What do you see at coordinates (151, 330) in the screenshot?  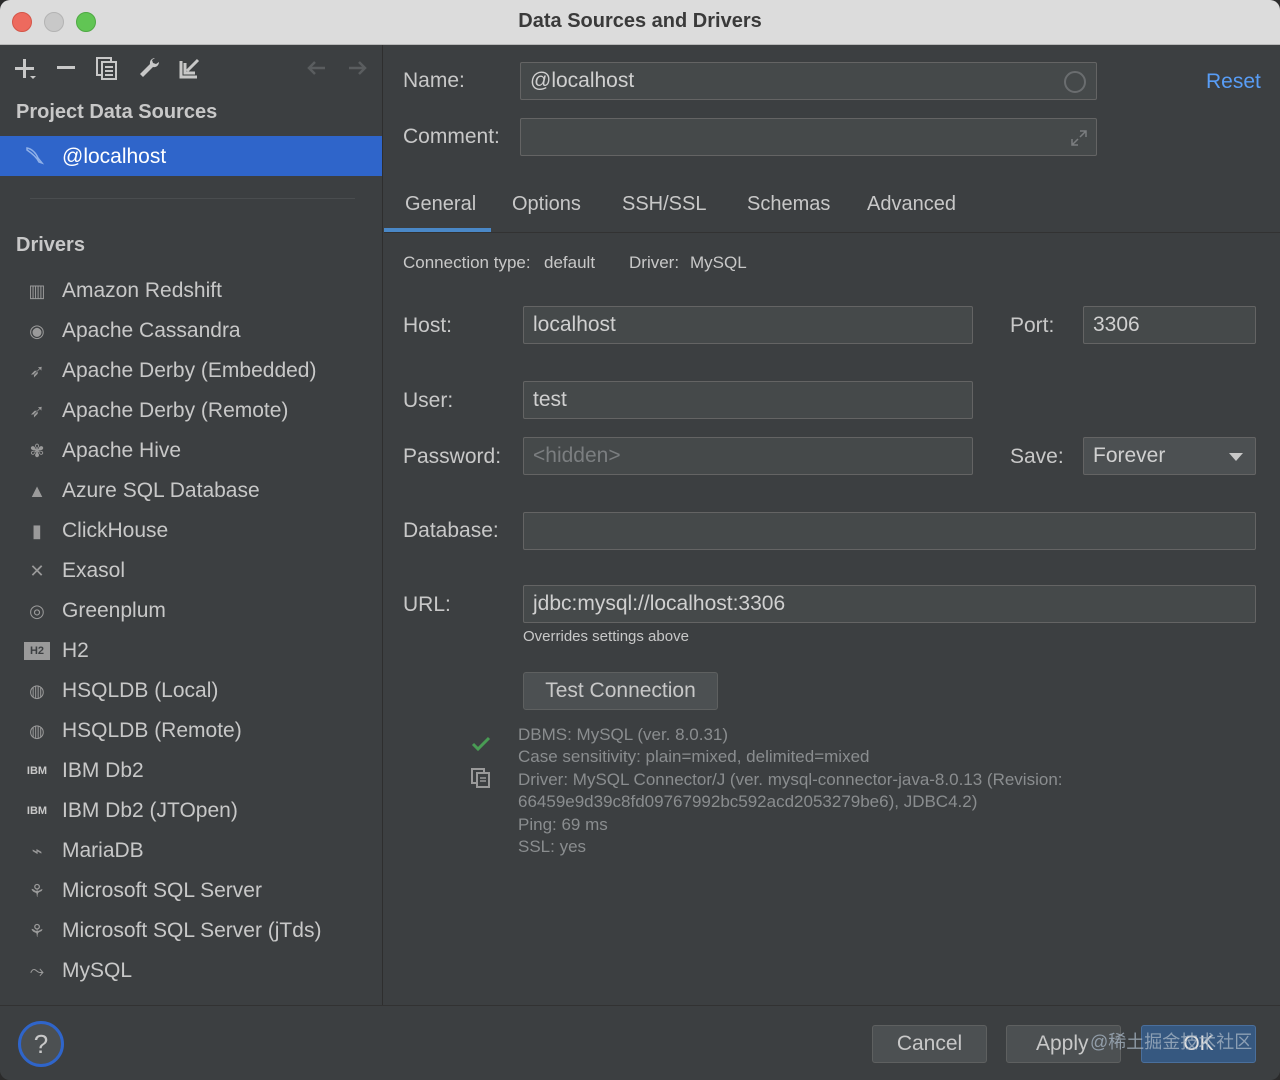 I see `driver-item-label: Apache Cassandra` at bounding box center [151, 330].